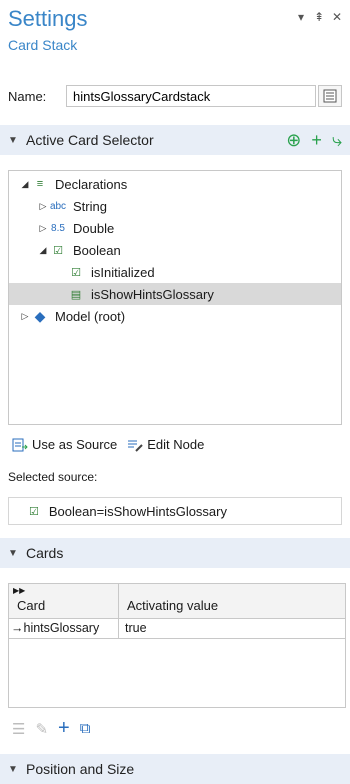 The height and width of the screenshot is (784, 350). I want to click on column-header-activating-value: Activating value, so click(232, 601).